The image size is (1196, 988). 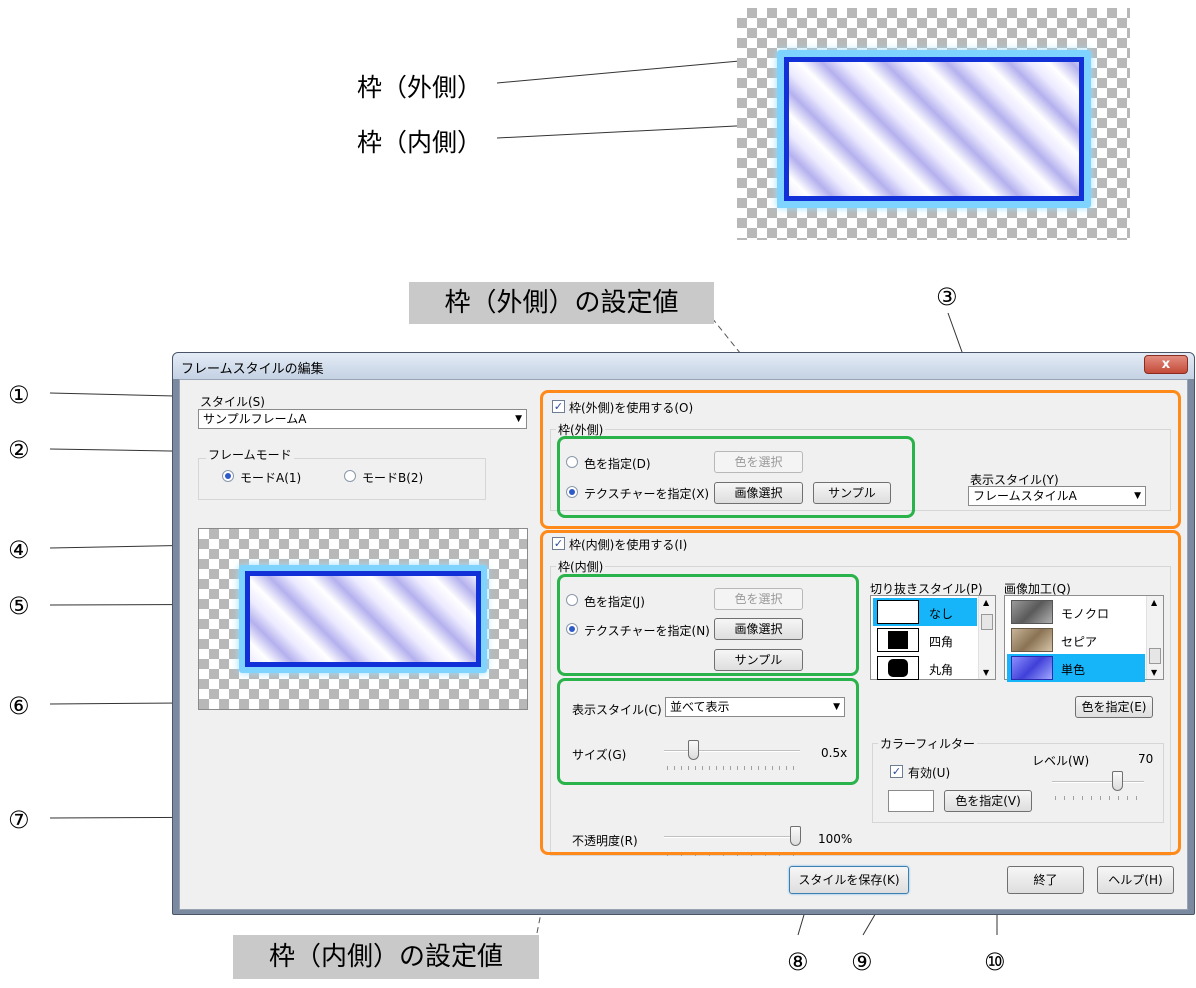 What do you see at coordinates (561, 303) in the screenshot?
I see `outer-settings-label: 枠（外側）の設定値` at bounding box center [561, 303].